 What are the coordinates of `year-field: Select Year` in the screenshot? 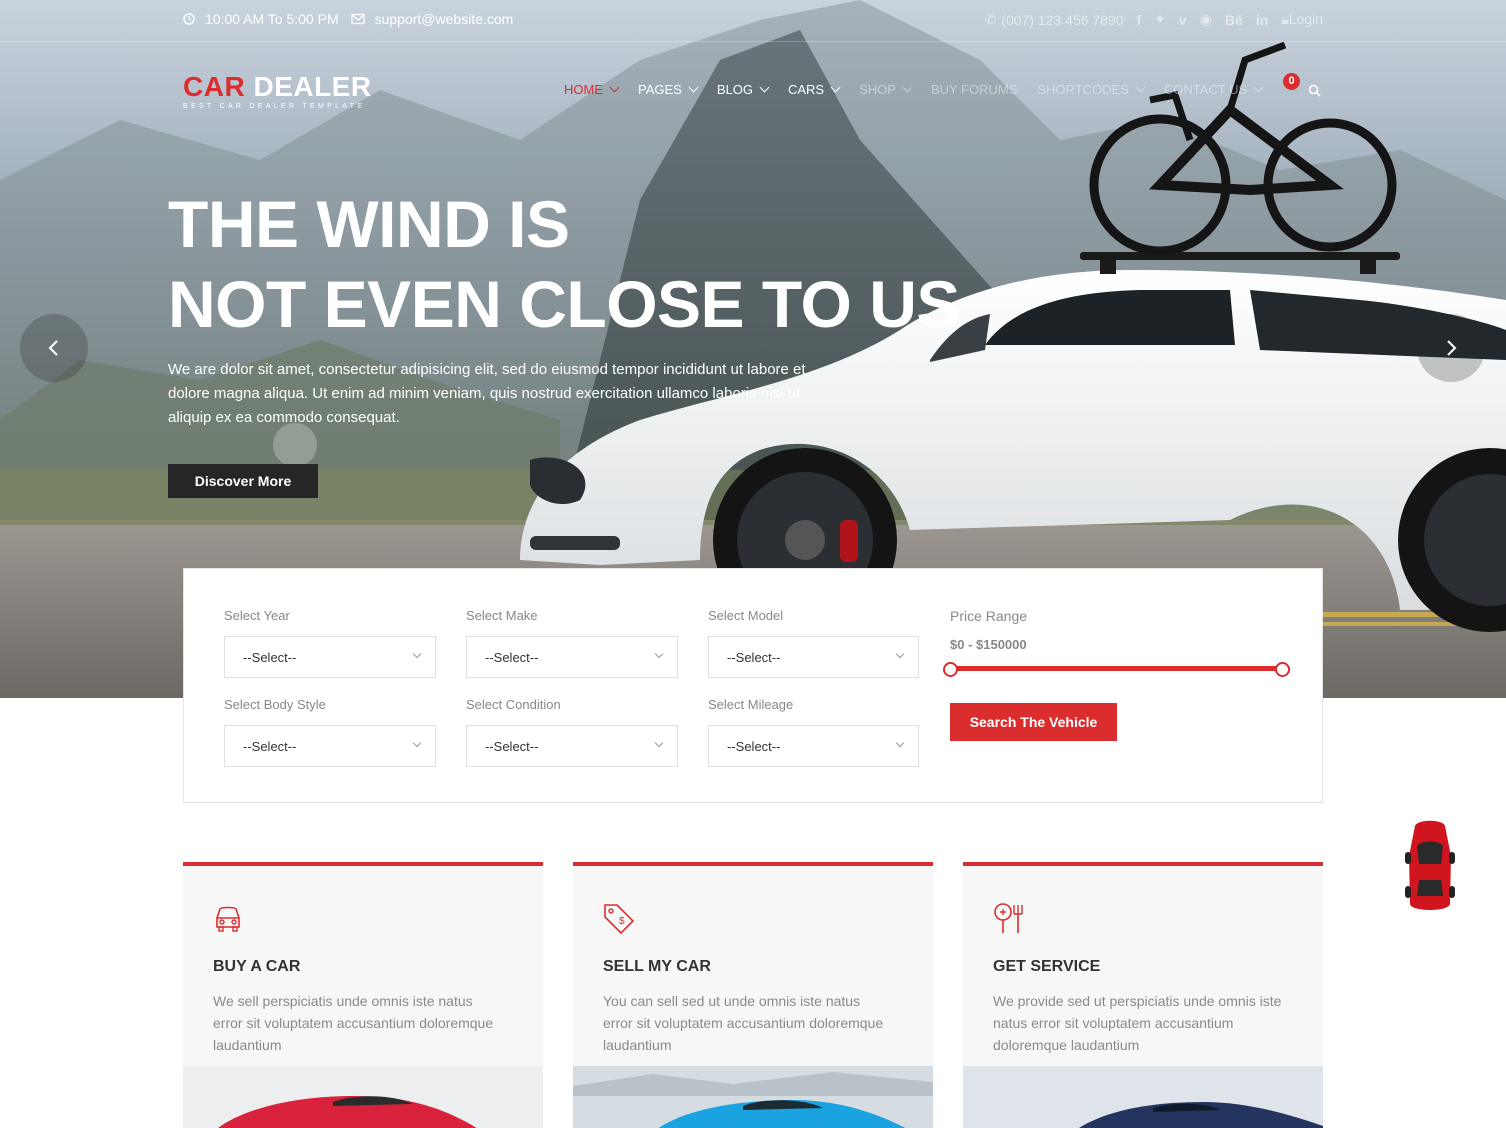 It's located at (257, 615).